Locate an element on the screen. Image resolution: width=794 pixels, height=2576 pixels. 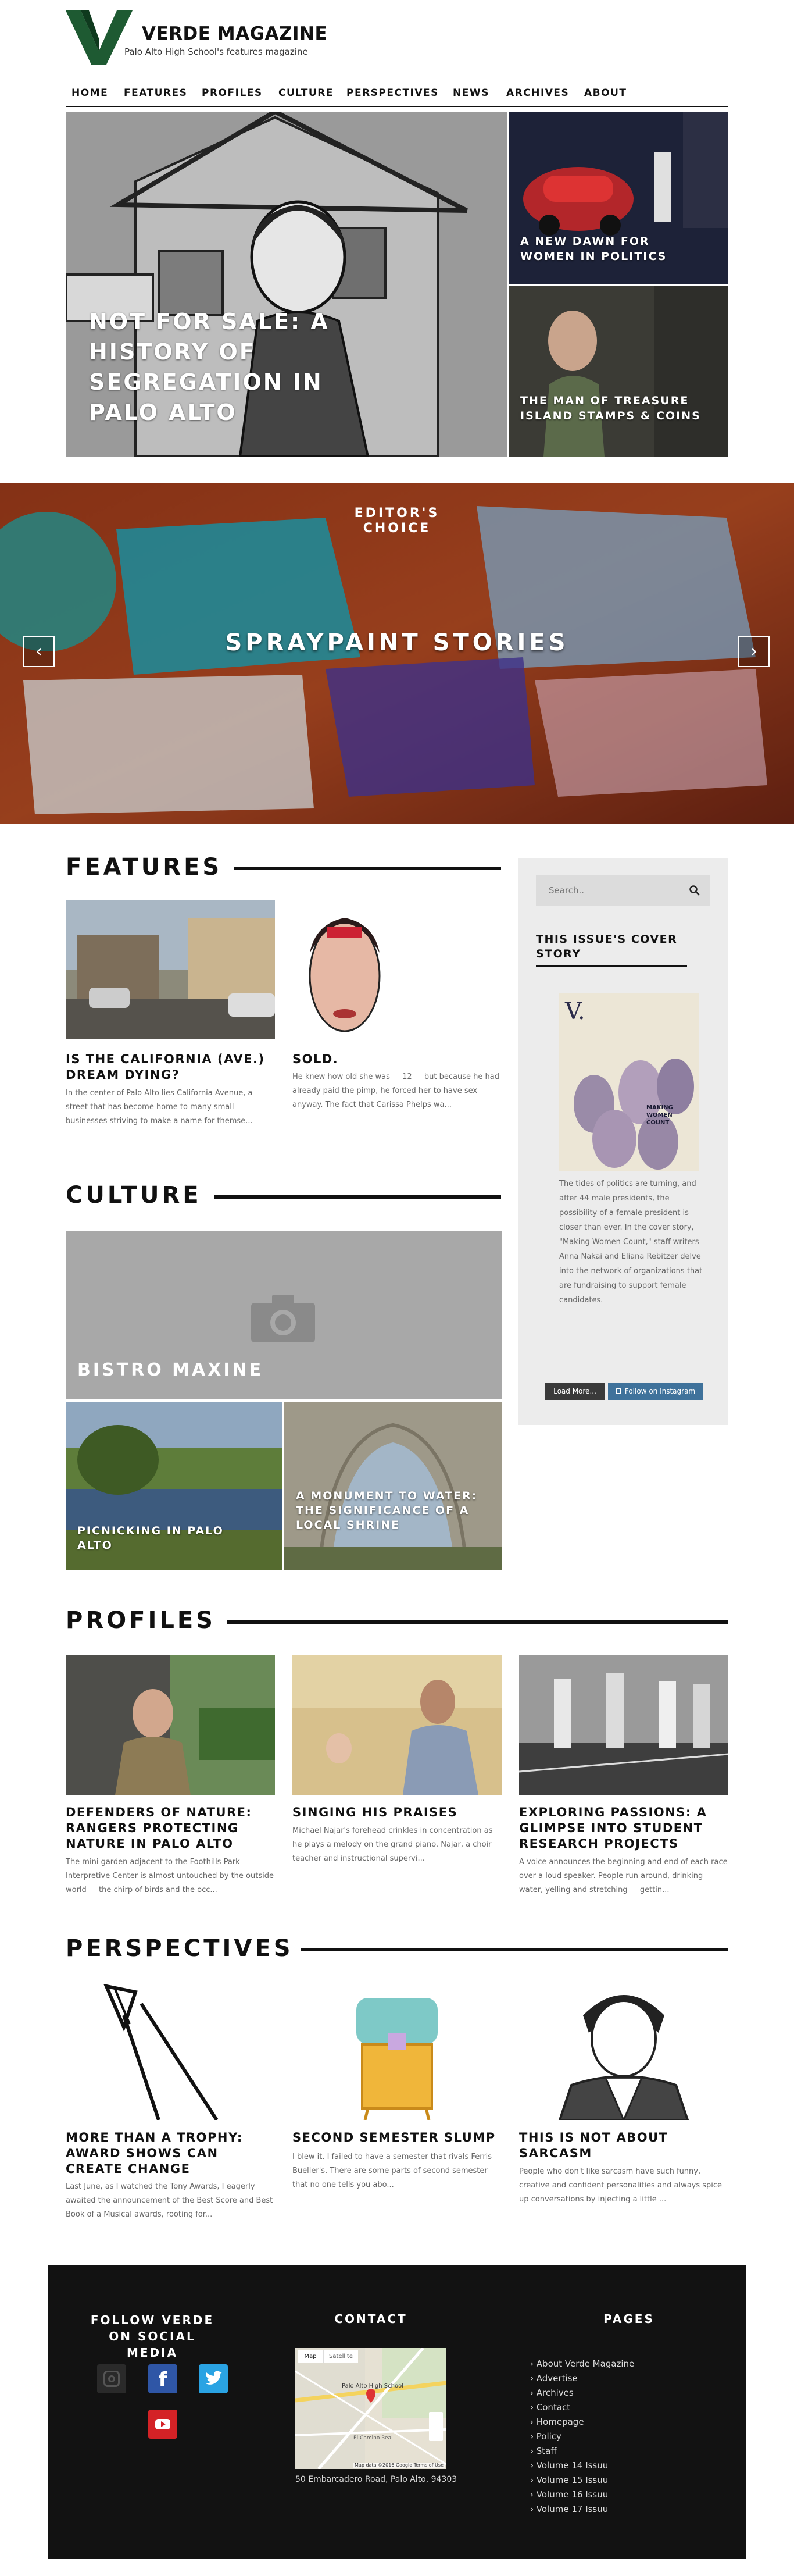
search-box is located at coordinates (623, 890).